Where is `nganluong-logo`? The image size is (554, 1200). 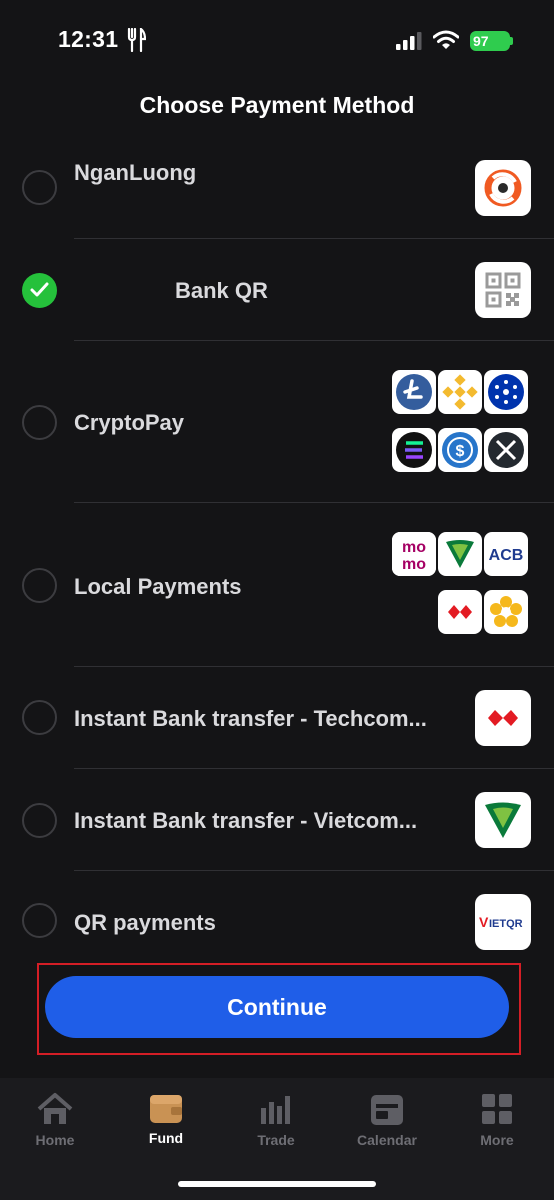
nganluong-logo is located at coordinates (503, 188).